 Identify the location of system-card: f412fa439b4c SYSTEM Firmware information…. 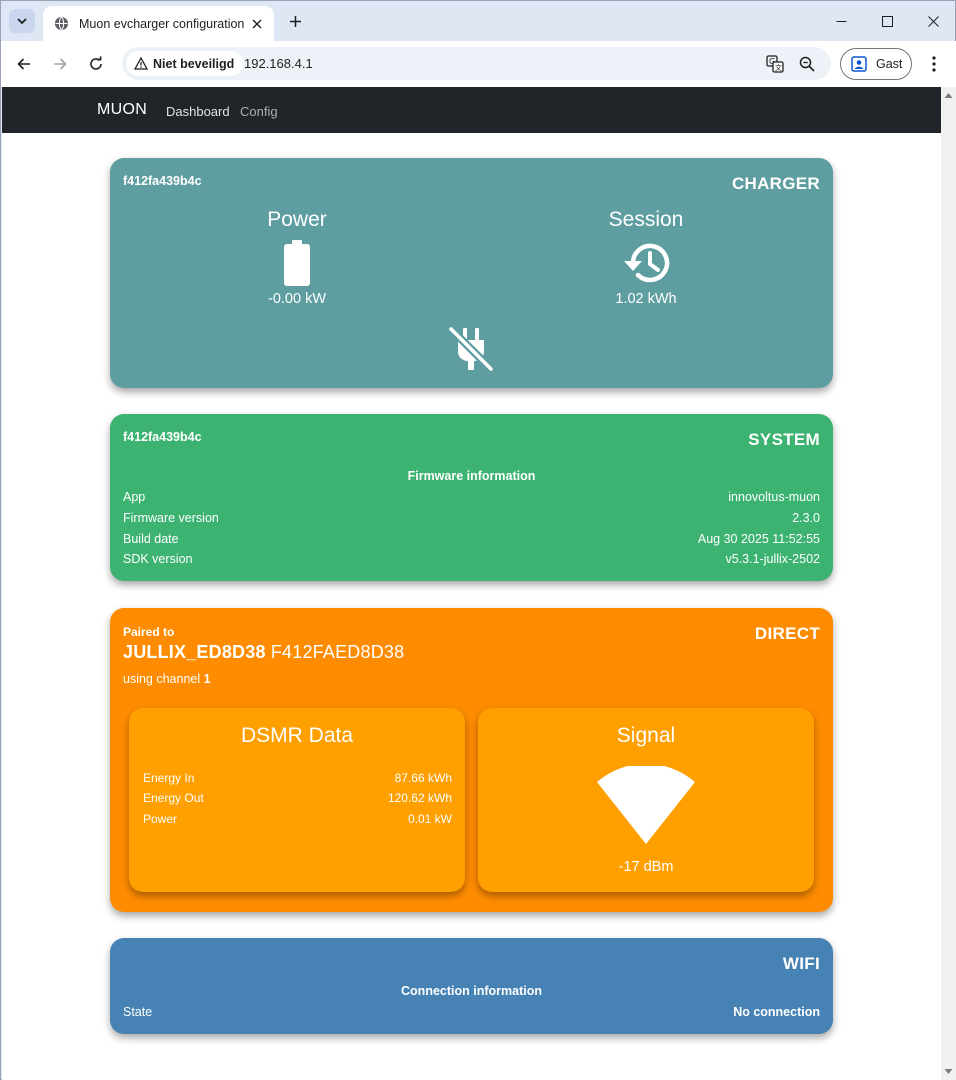
(471, 497).